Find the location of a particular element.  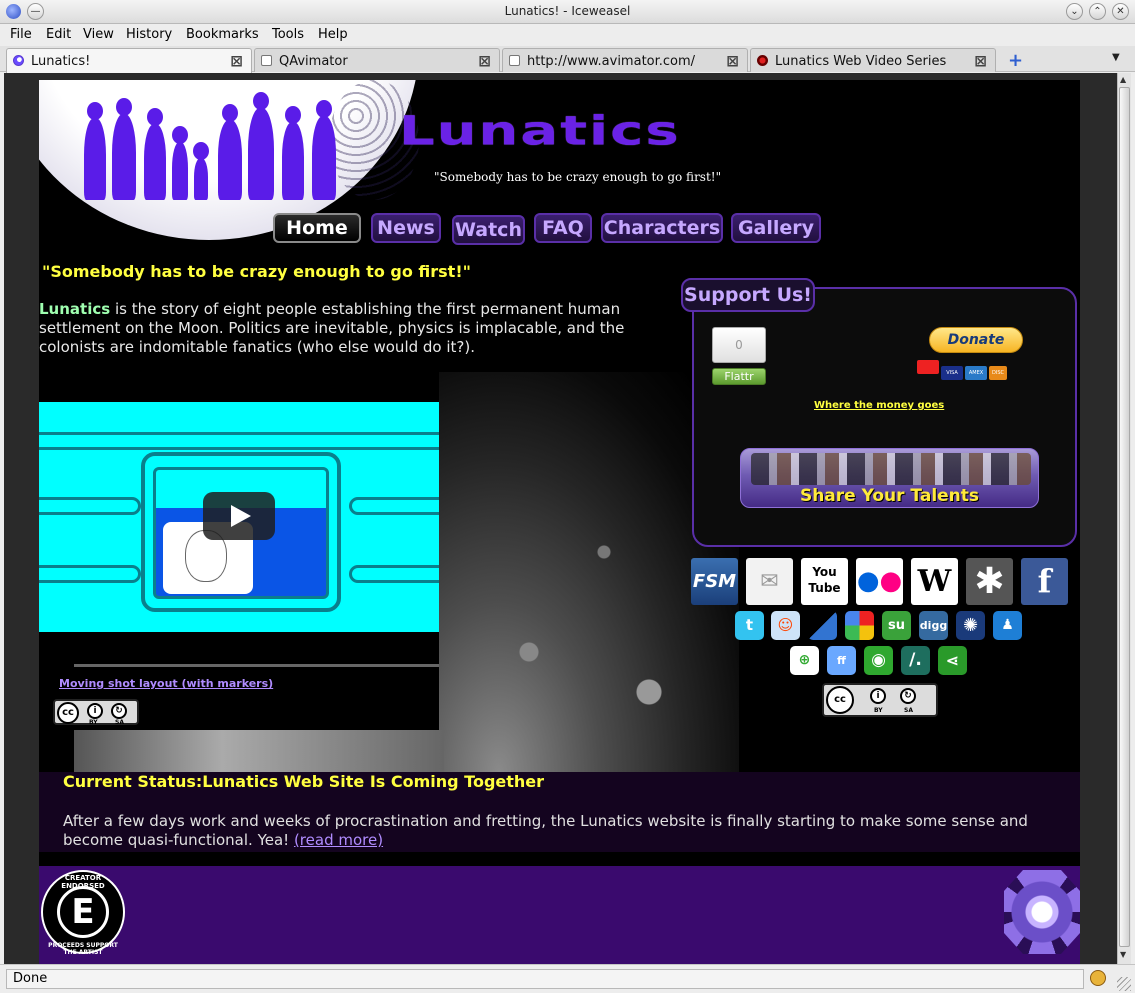

play-icon is located at coordinates (239, 516).